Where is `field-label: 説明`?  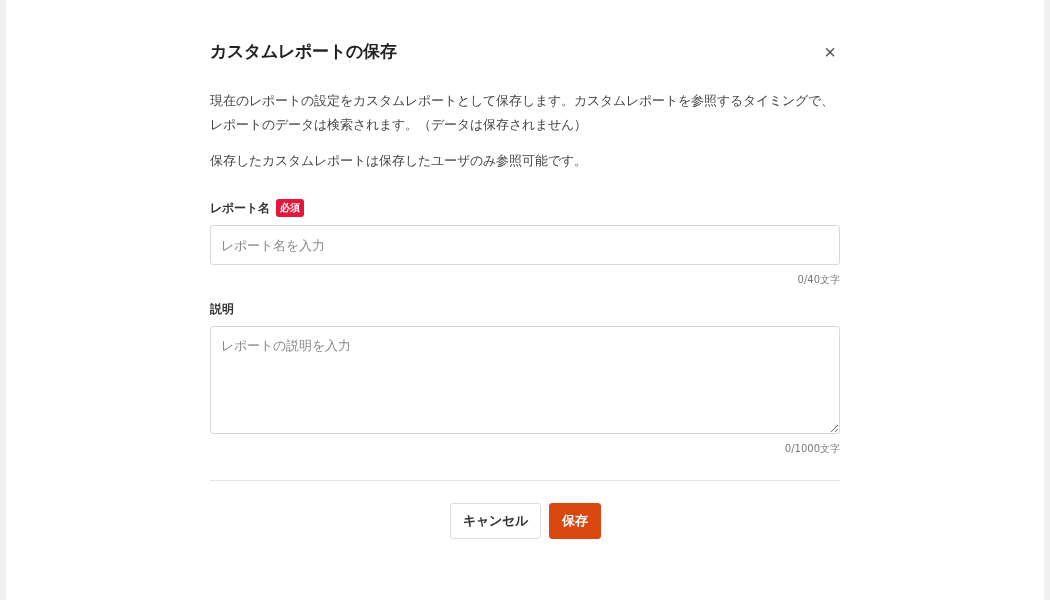
field-label: 説明 is located at coordinates (222, 309).